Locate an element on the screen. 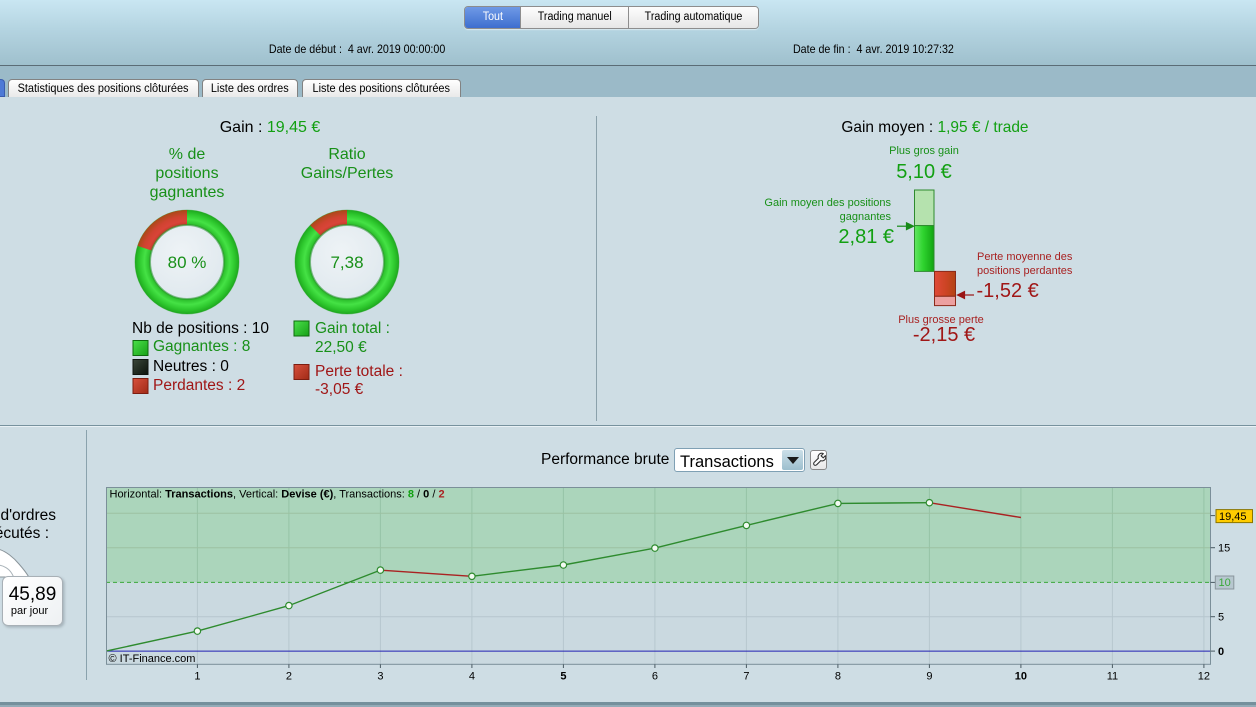 Image resolution: width=1256 pixels, height=707 pixels. svg-text: 15 is located at coordinates (1224, 549).